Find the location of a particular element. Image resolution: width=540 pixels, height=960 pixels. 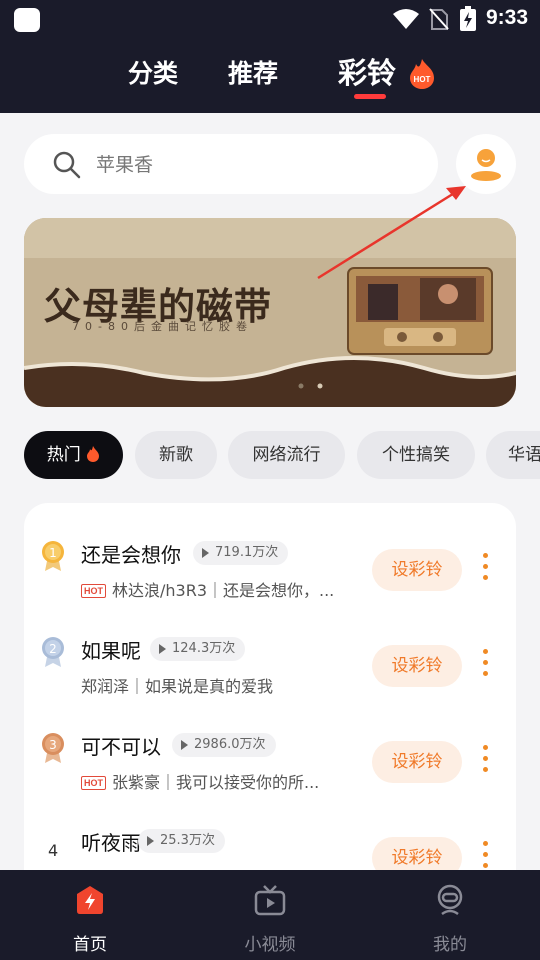

song-title: 还是会想你 is located at coordinates (131, 555).